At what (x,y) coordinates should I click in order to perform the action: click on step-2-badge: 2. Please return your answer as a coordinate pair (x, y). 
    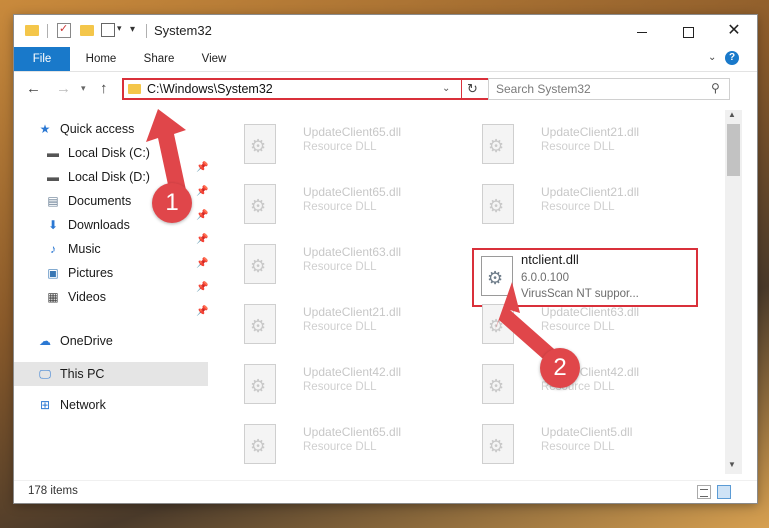
    Looking at the image, I should click on (560, 368).